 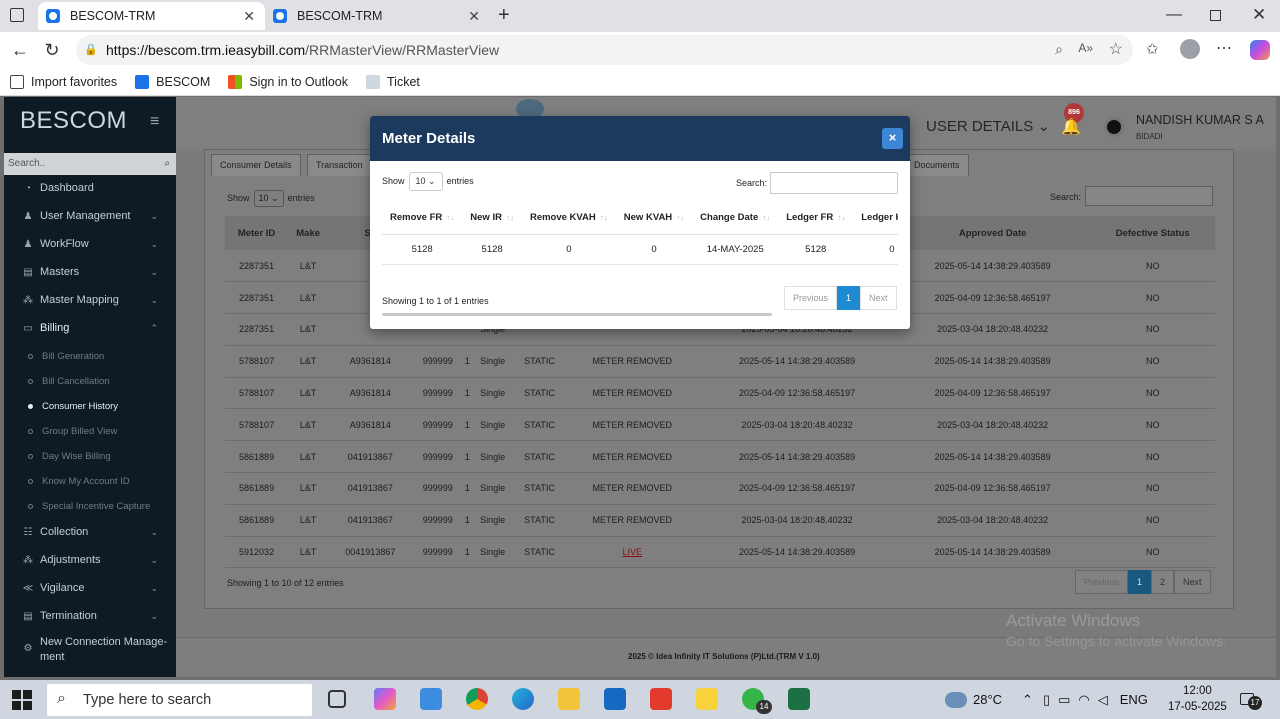 I want to click on favorites-icon: ✩, so click(x=1152, y=49).